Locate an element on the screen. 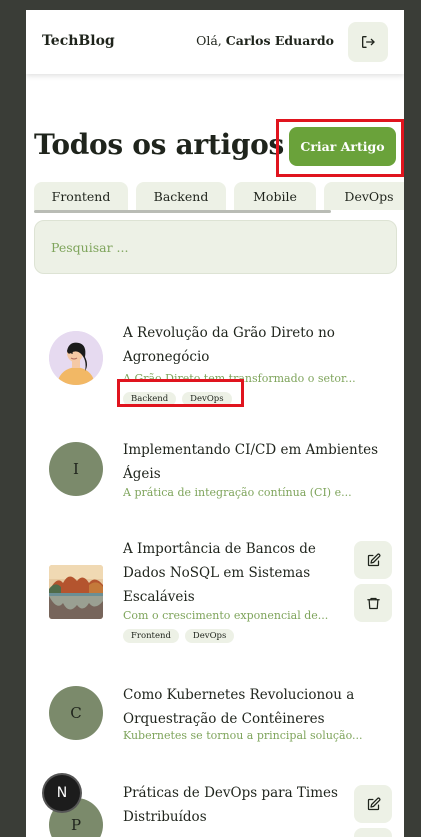  author-avatar is located at coordinates (76, 358).